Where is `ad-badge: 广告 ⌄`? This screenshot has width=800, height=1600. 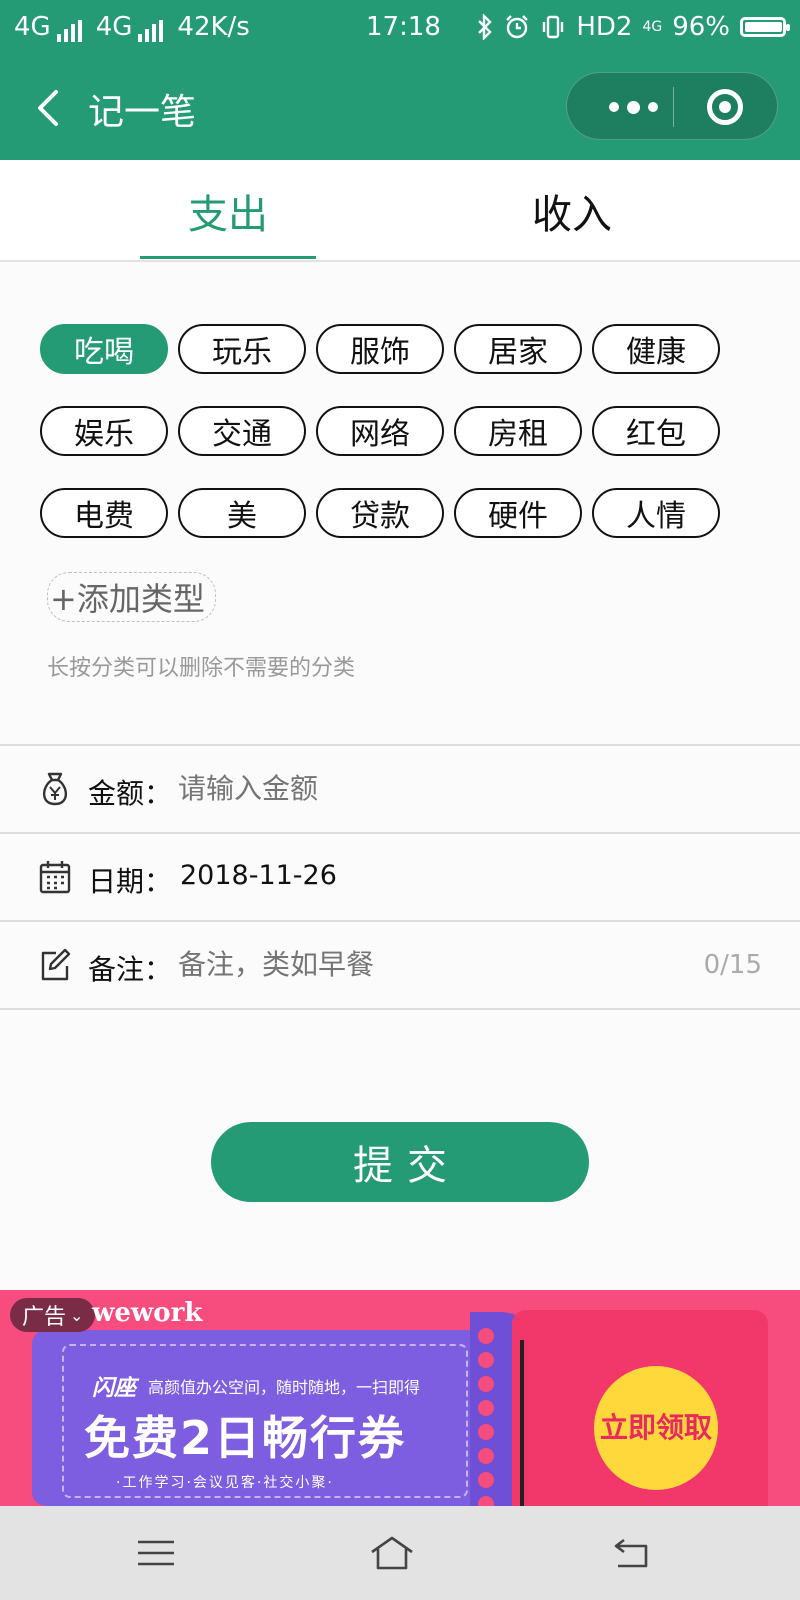
ad-badge: 广告 ⌄ is located at coordinates (53, 1315).